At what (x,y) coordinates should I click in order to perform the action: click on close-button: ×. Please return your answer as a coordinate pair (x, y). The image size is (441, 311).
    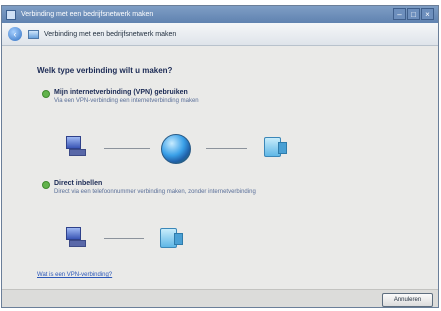
    Looking at the image, I should click on (427, 14).